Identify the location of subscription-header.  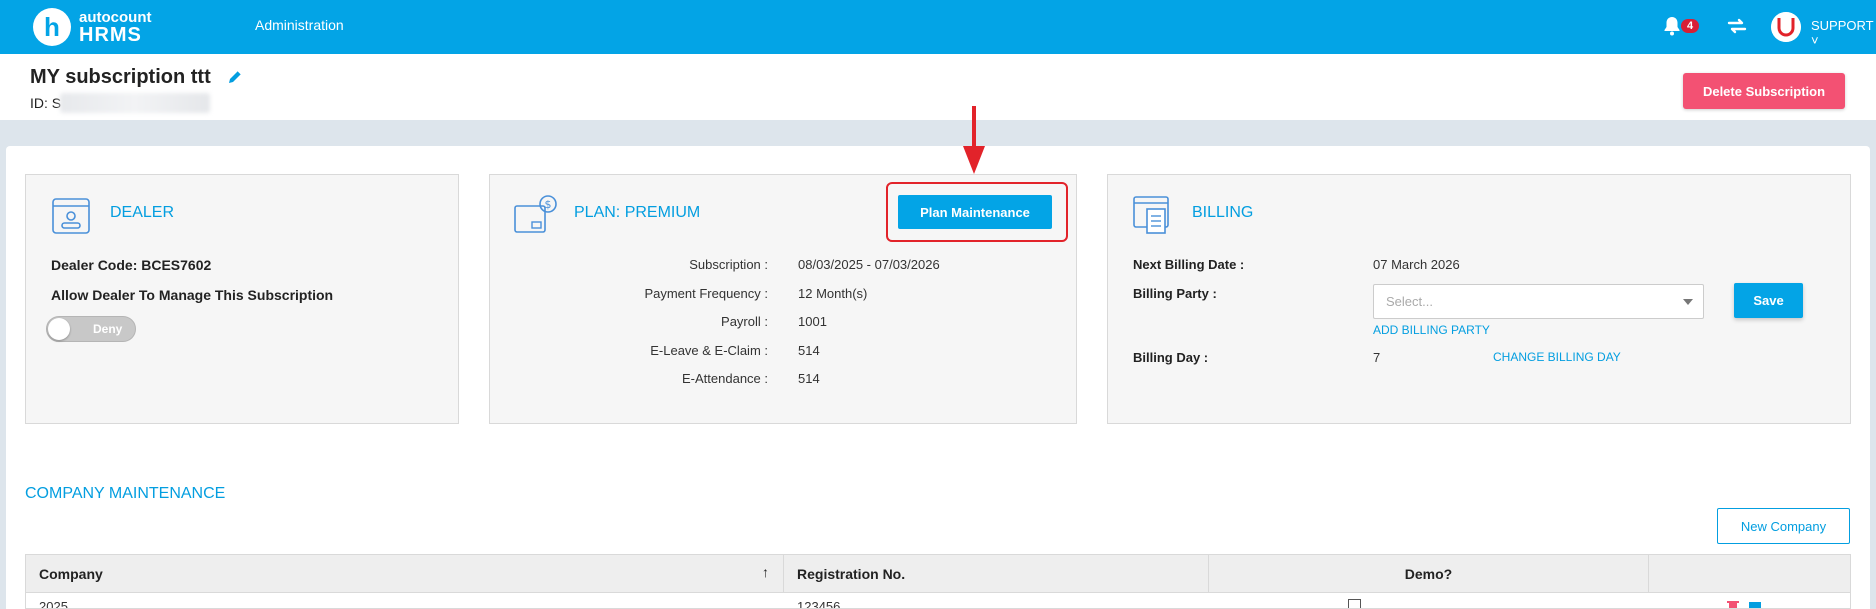
(938, 87).